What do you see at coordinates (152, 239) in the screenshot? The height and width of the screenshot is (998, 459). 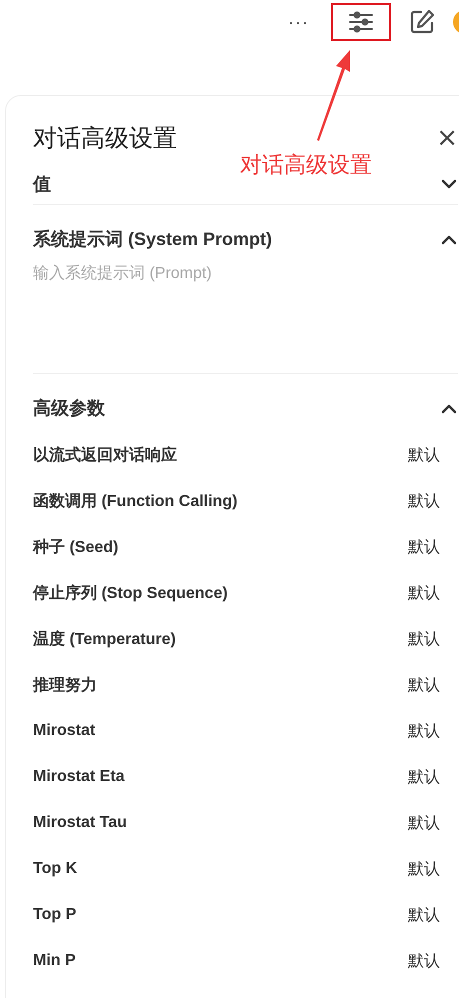 I see `section-title: 系统提示词 (System Prompt)` at bounding box center [152, 239].